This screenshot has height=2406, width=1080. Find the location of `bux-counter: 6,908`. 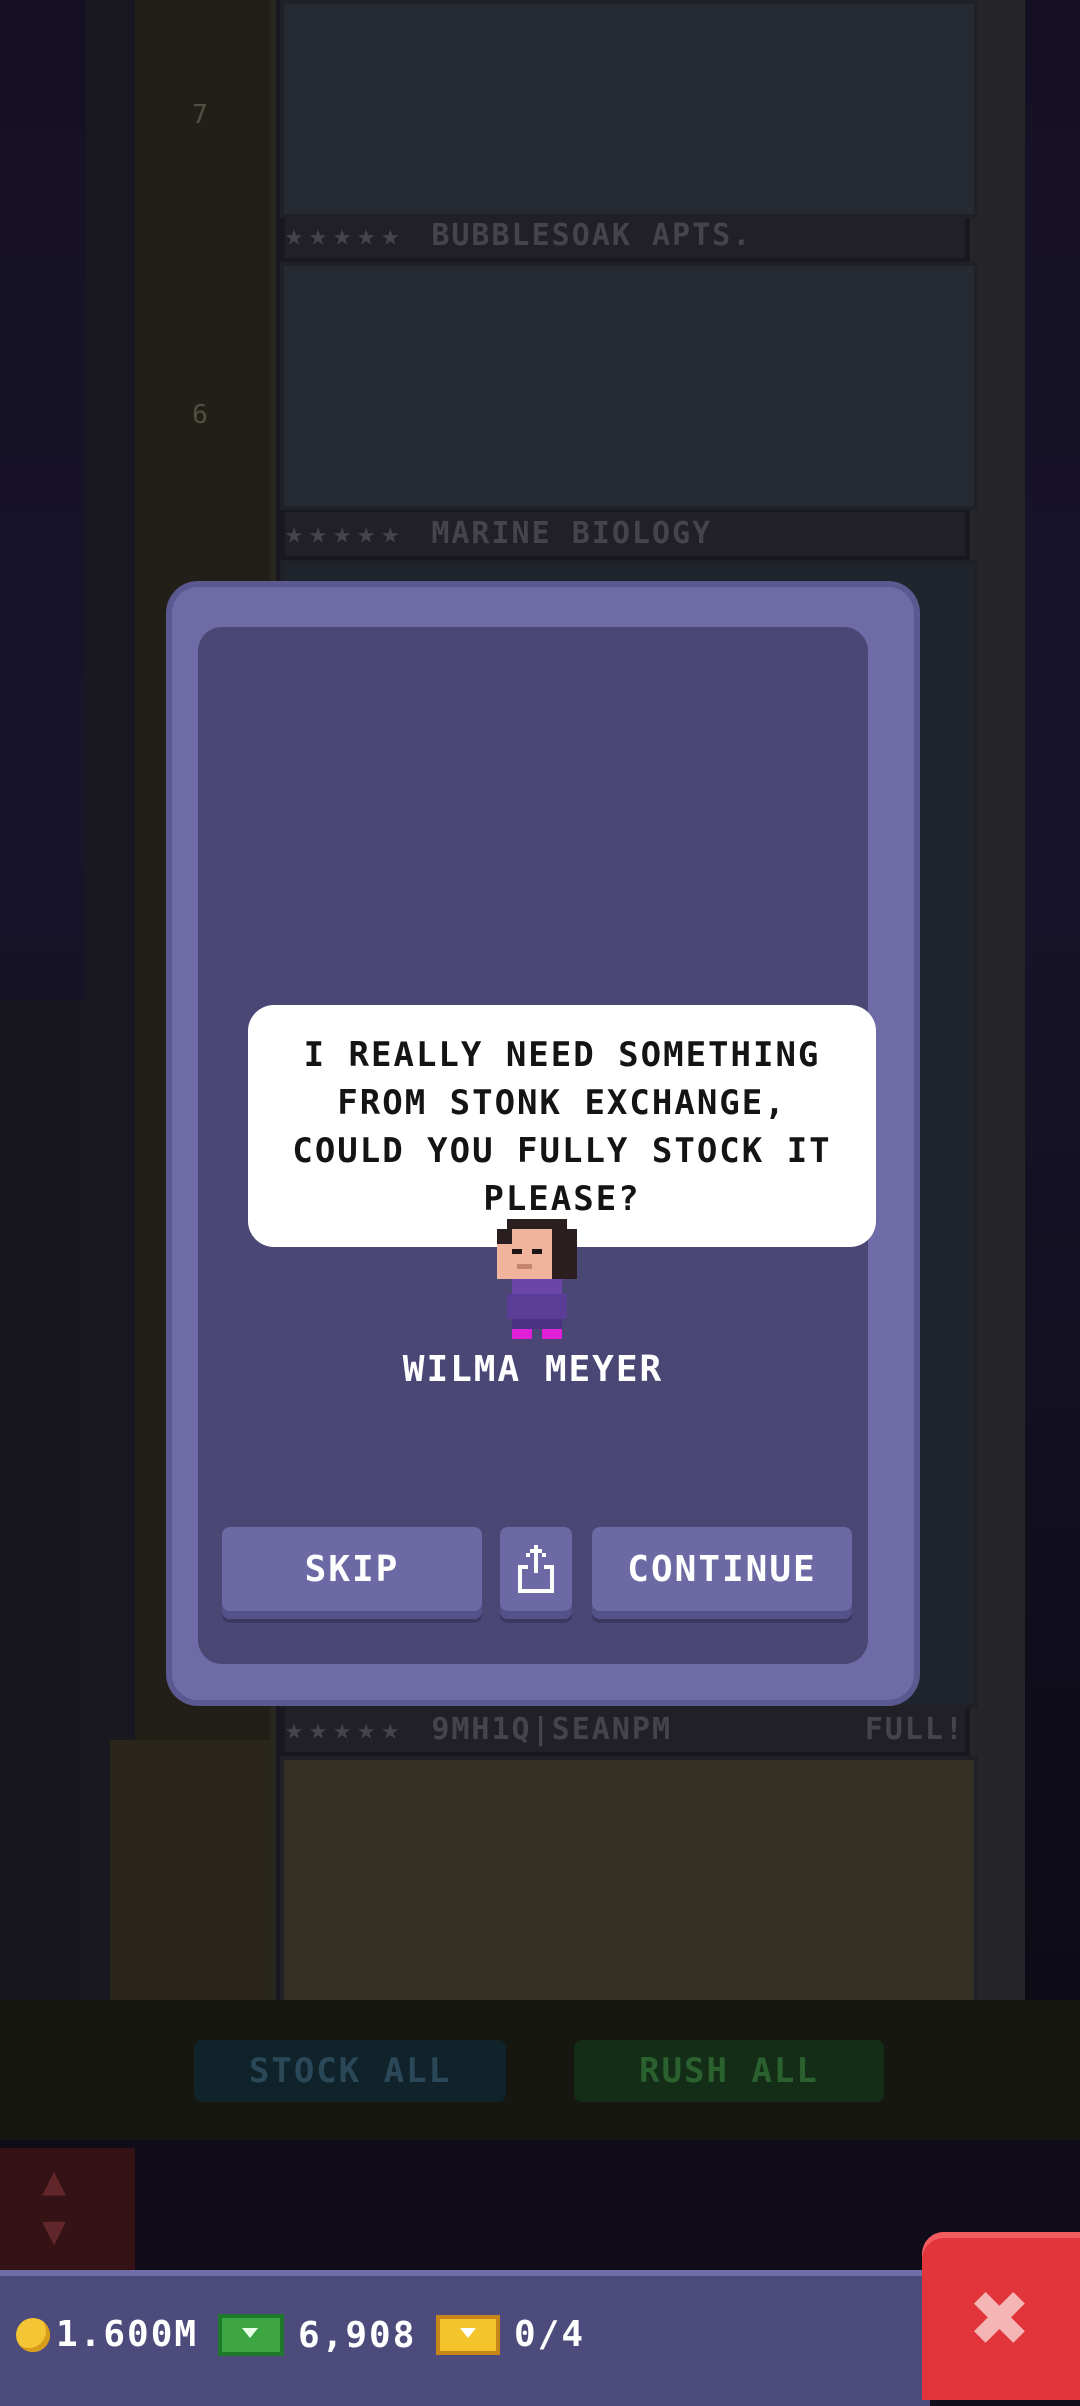

bux-counter: 6,908 is located at coordinates (317, 2335).